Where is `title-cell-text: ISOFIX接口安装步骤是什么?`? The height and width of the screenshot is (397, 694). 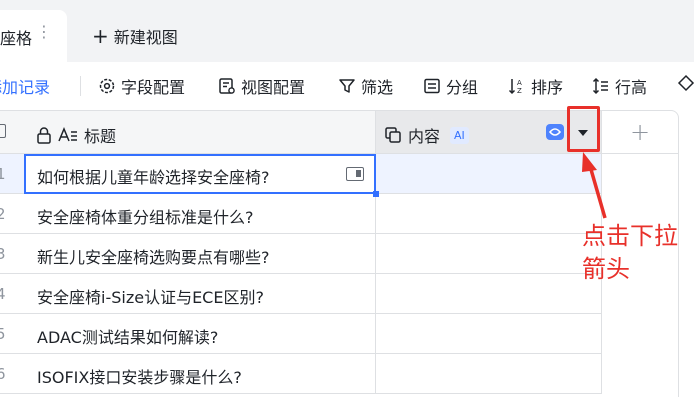 title-cell-text: ISOFIX接口安装步骤是什么? is located at coordinates (139, 377).